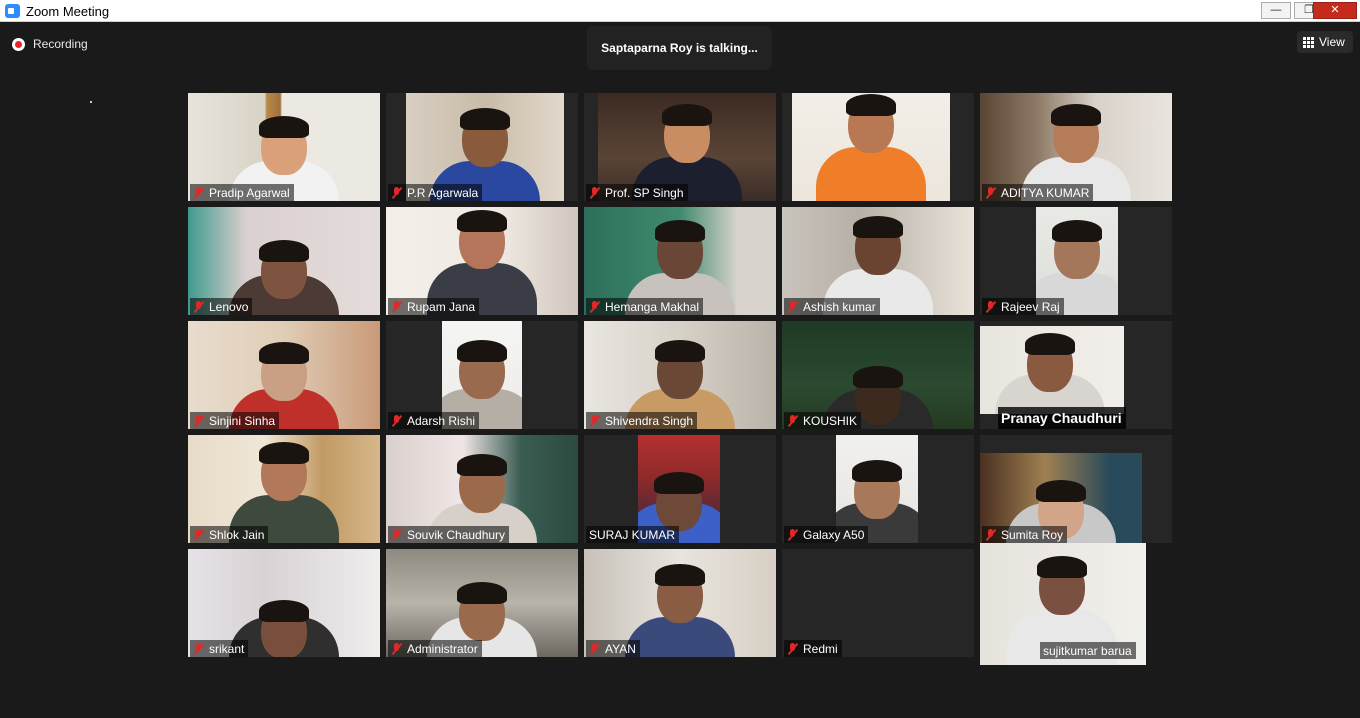  I want to click on record-icon, so click(18, 44).